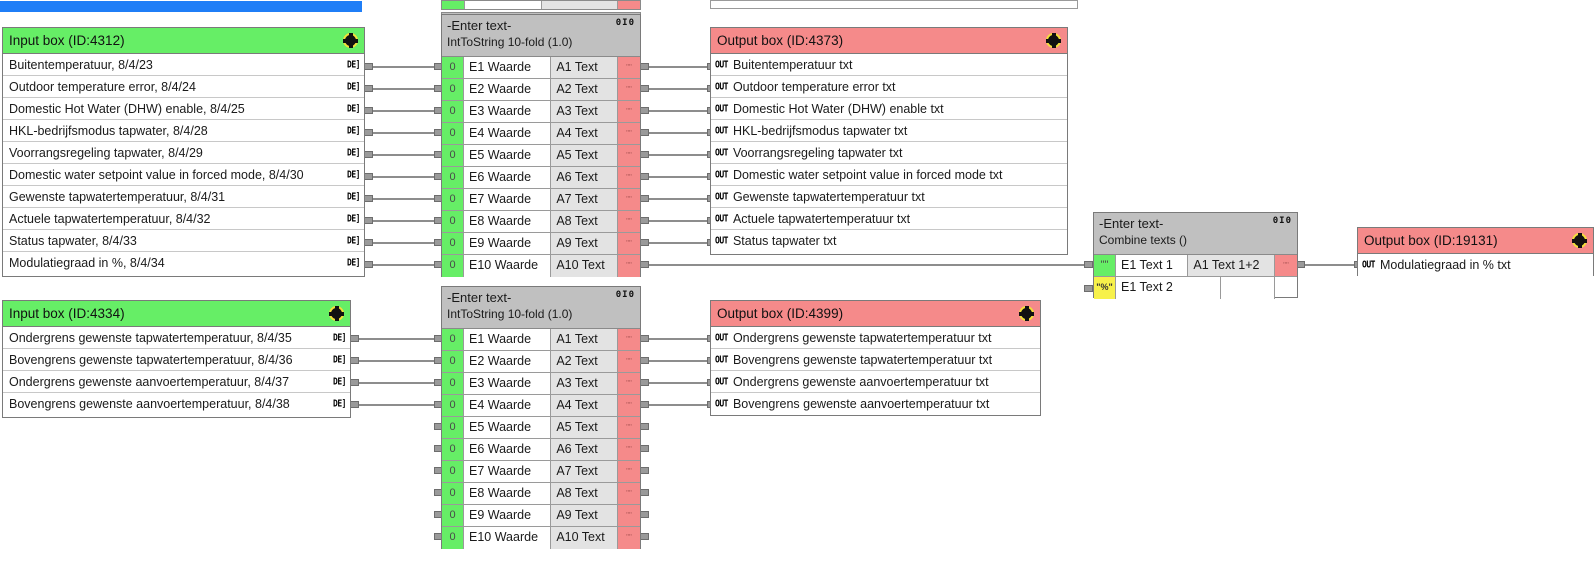 The image size is (1596, 568). I want to click on output-port-label: A10 Text, so click(585, 266).